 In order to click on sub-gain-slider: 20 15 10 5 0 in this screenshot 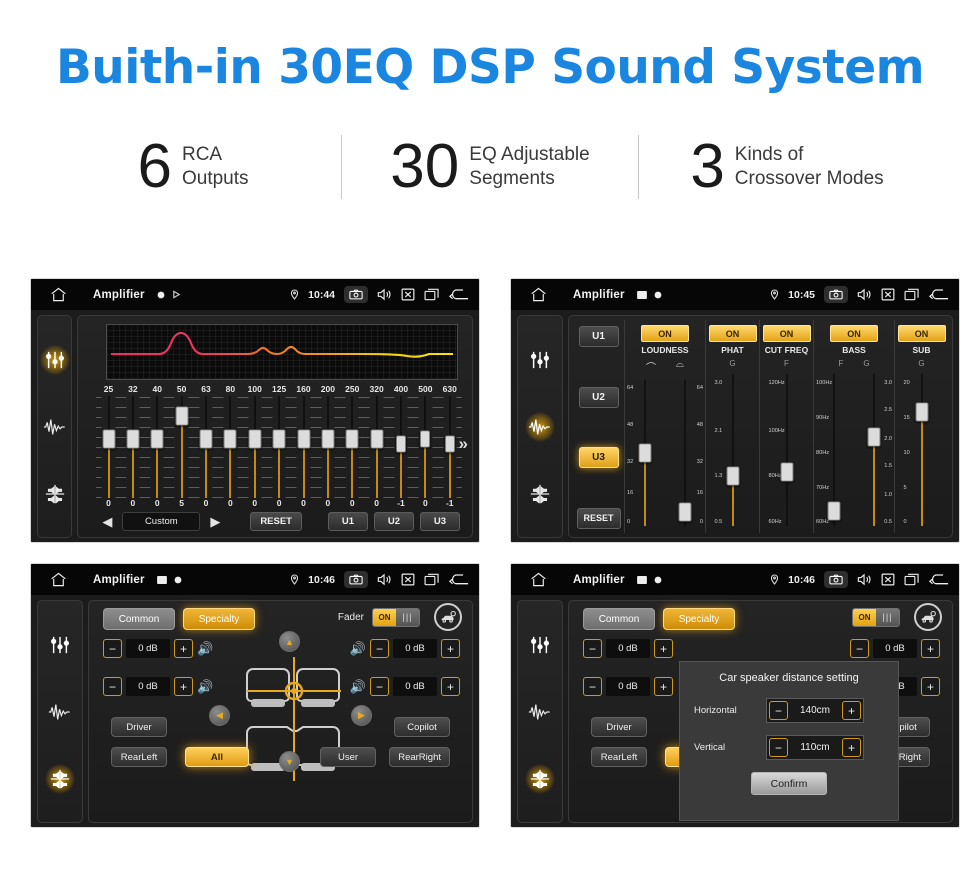, I will do `click(922, 450)`.